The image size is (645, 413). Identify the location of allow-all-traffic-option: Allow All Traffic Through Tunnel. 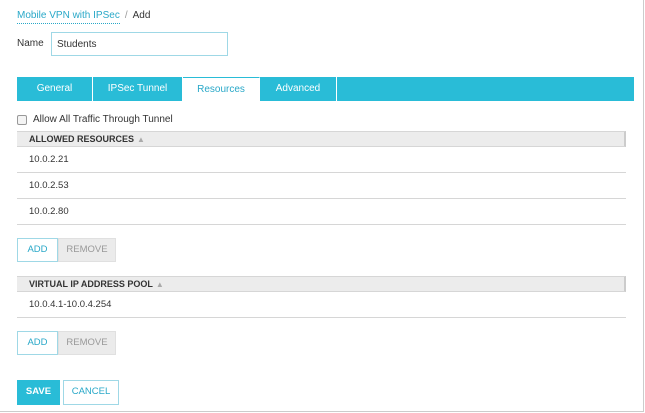
(95, 119).